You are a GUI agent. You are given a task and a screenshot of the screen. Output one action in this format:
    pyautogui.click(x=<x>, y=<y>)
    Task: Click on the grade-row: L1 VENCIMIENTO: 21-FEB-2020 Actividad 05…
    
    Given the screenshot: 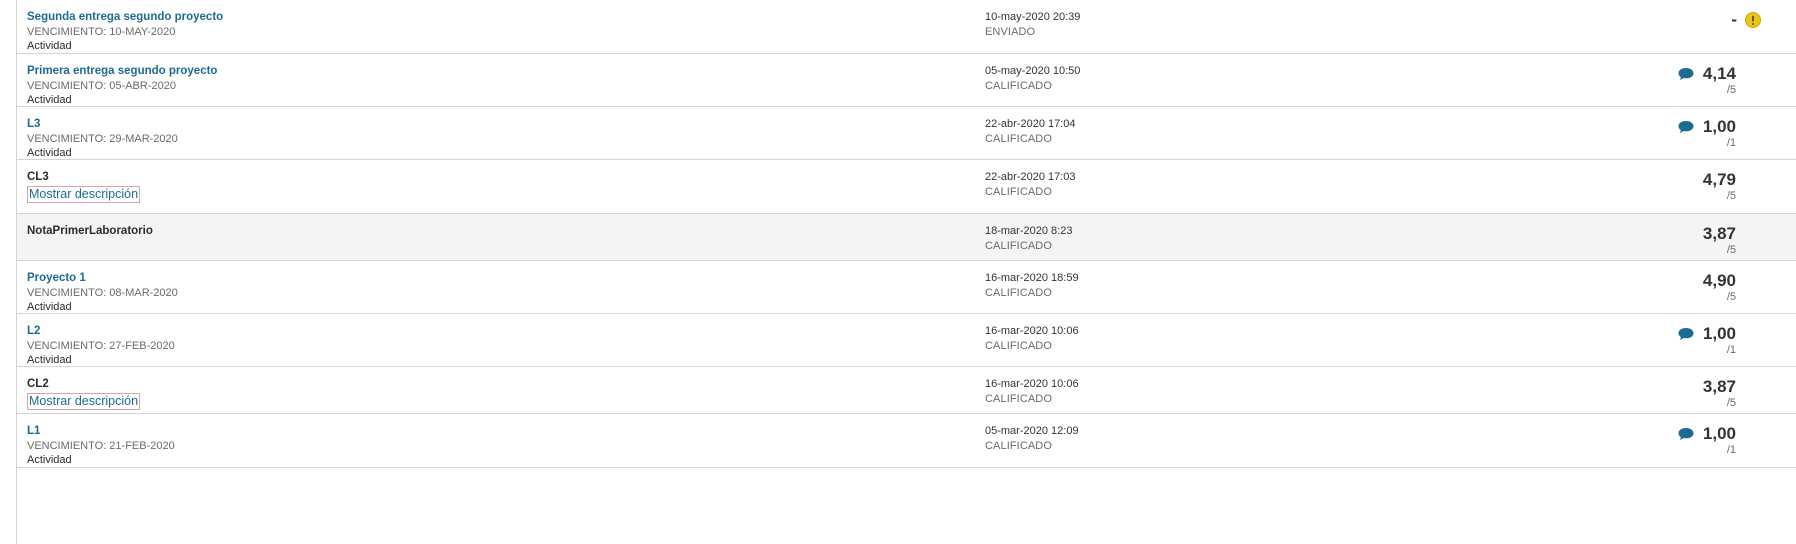 What is the action you would take?
    pyautogui.click(x=906, y=441)
    